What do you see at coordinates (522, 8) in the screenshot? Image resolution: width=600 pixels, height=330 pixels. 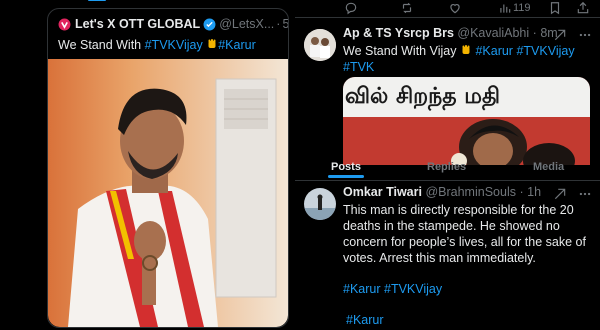 I see `views-count: 119` at bounding box center [522, 8].